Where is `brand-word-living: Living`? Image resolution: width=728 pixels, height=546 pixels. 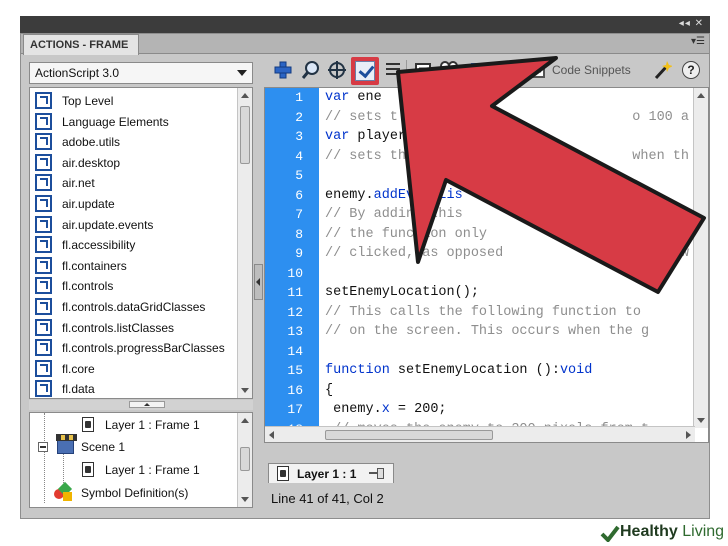 brand-word-living: Living is located at coordinates (703, 531).